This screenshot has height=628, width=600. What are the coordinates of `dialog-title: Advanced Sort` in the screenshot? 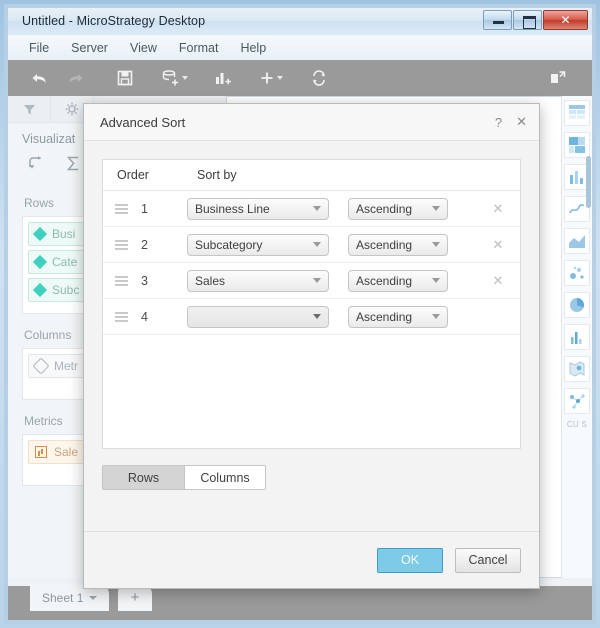 It's located at (143, 122).